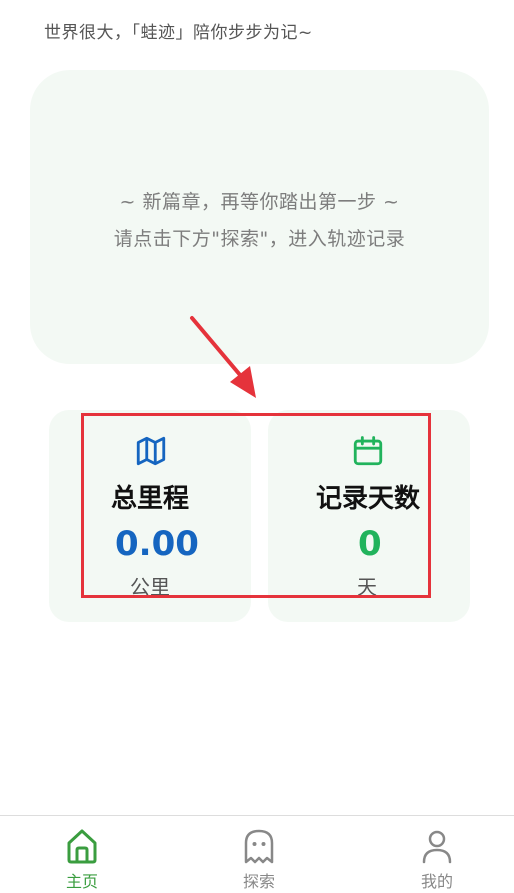 The height and width of the screenshot is (893, 514). I want to click on bottom-tab-bar: 主页 探索 我的, so click(257, 854).